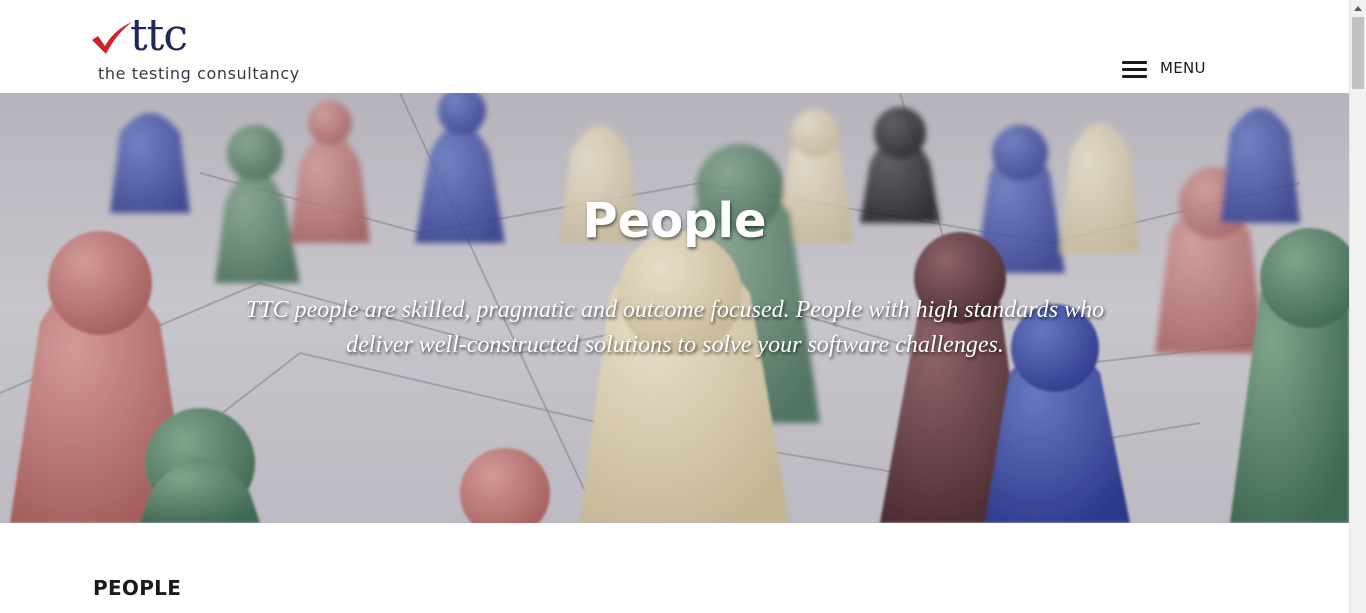  Describe the element at coordinates (112, 38) in the screenshot. I see `checkmark-icon` at that location.